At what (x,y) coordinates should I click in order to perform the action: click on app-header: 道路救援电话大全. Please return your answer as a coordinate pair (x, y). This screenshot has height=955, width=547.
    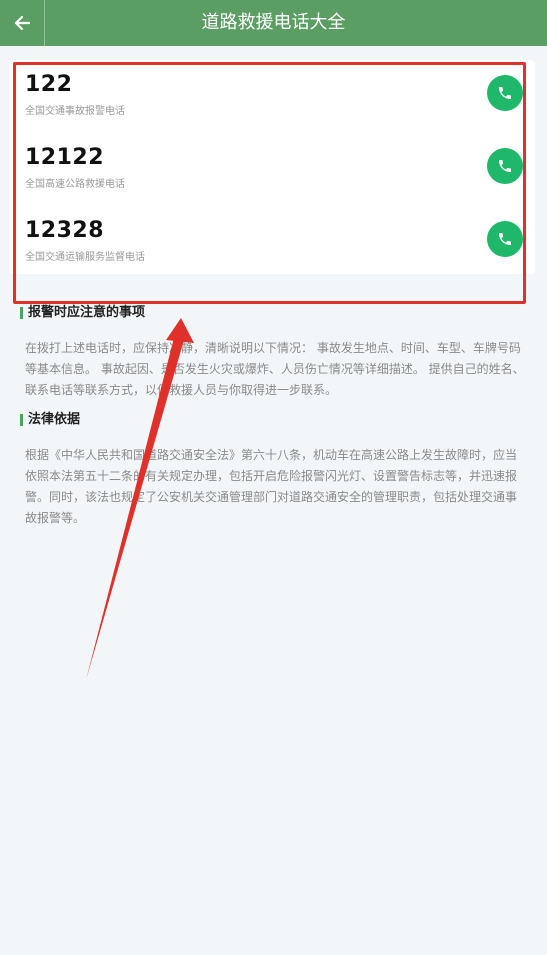
    Looking at the image, I should click on (273, 23).